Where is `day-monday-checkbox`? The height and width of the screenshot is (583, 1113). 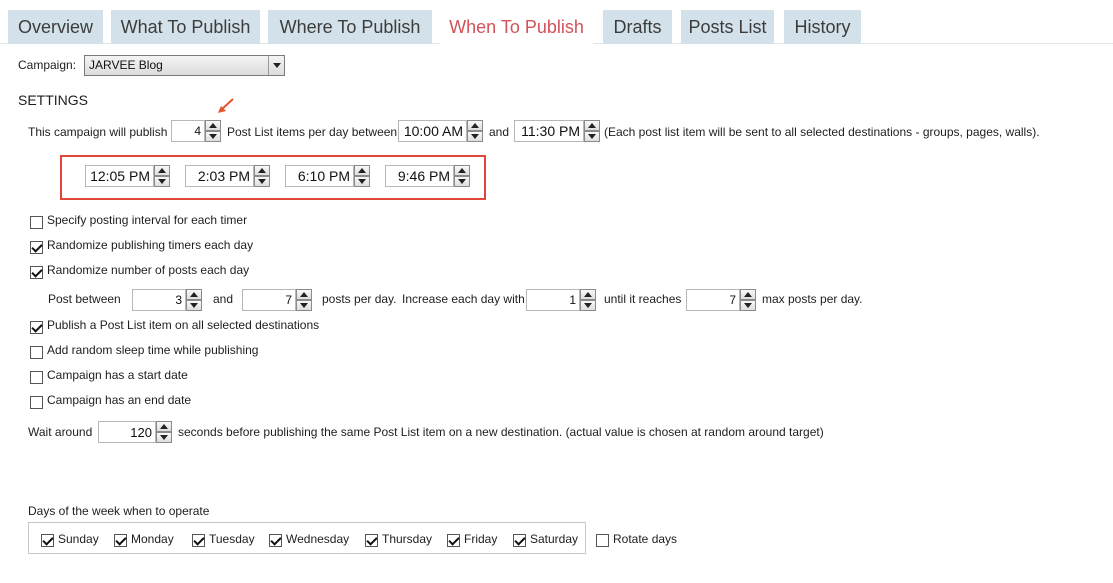 day-monday-checkbox is located at coordinates (120, 540).